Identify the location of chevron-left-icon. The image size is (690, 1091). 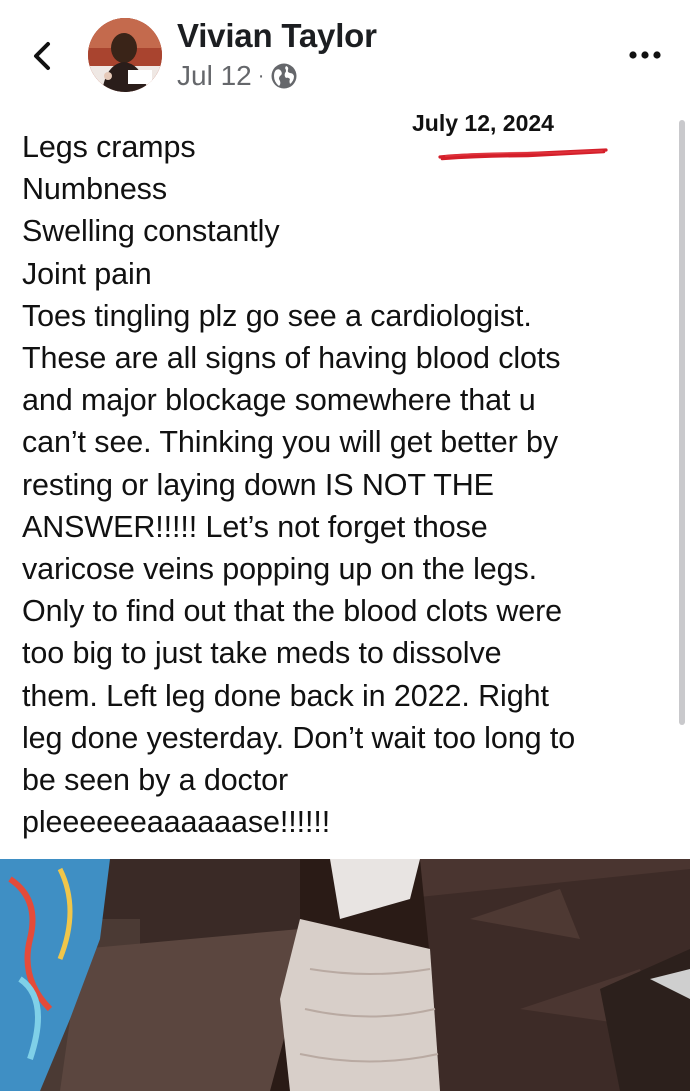
(42, 56).